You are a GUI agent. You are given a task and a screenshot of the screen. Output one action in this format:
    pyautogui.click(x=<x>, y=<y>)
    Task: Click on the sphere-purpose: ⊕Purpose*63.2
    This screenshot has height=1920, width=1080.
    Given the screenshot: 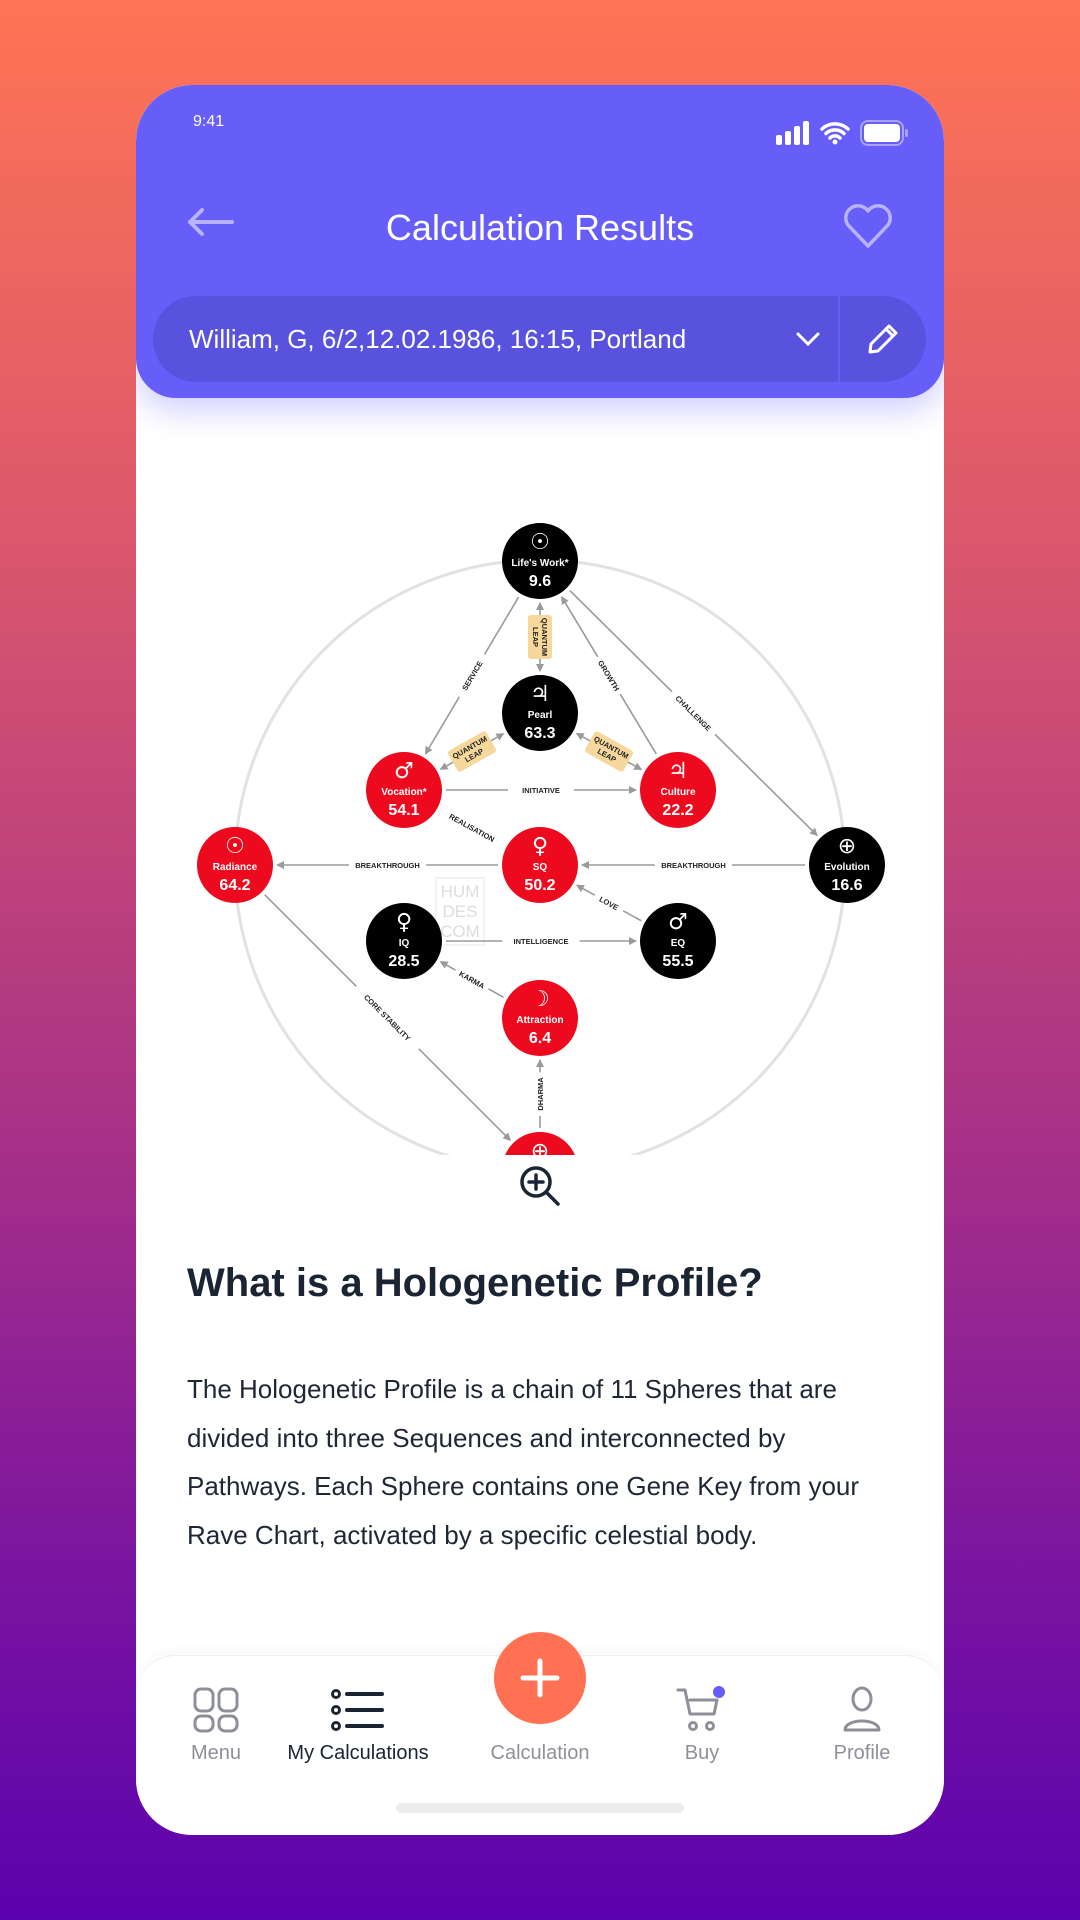 What is the action you would take?
    pyautogui.click(x=540, y=1143)
    